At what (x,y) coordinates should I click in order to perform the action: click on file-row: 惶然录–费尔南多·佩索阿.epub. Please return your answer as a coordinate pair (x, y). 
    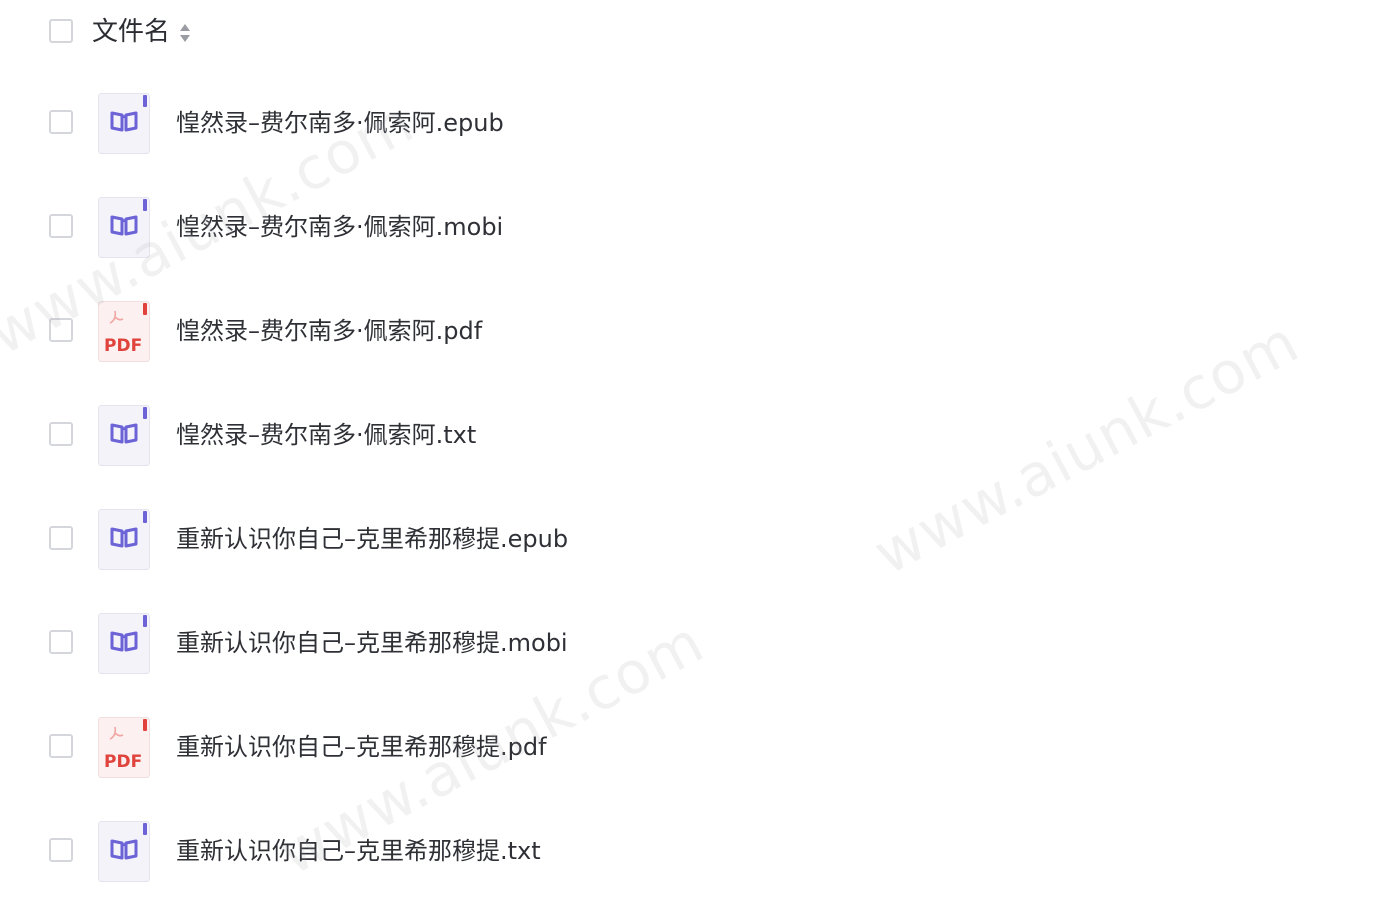
    Looking at the image, I should click on (692, 116).